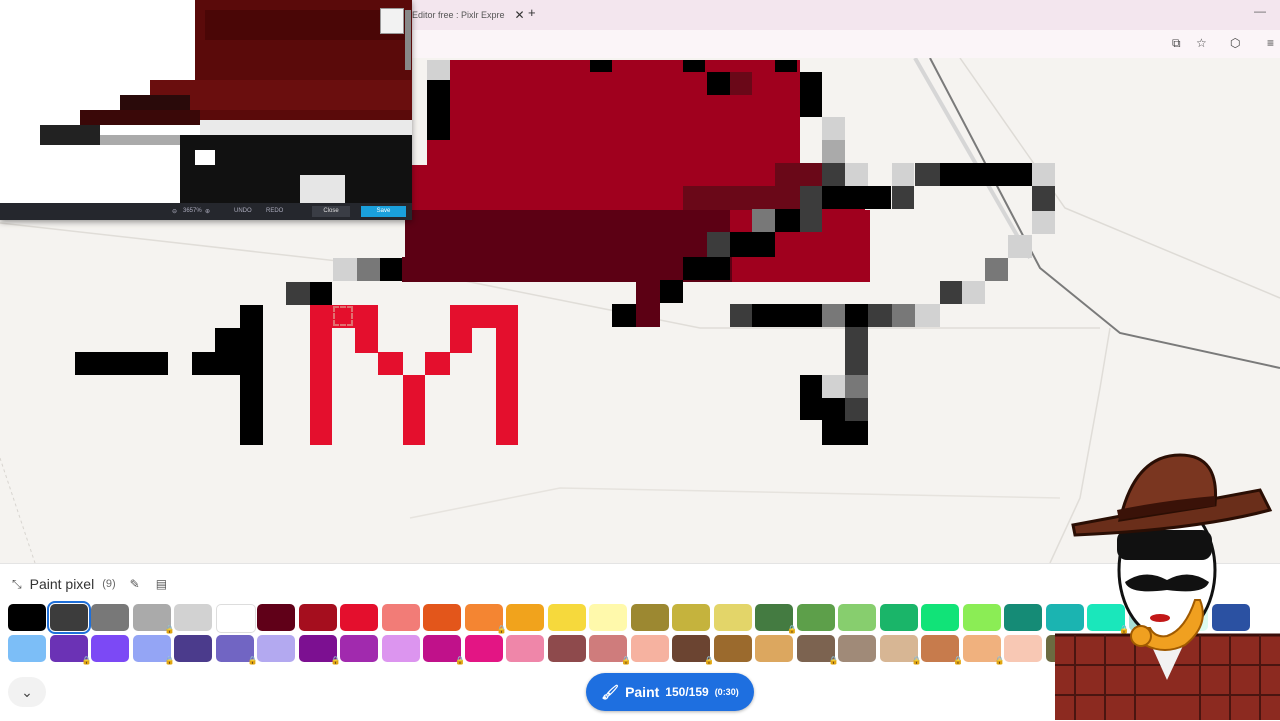 This screenshot has height=721, width=1280. I want to click on pixlr-user-avatar, so click(392, 21).